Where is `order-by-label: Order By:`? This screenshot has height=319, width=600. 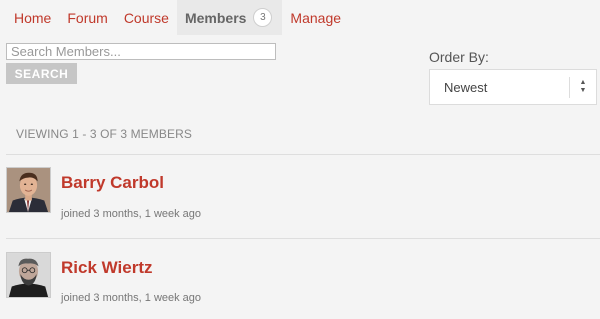
order-by-label: Order By: is located at coordinates (459, 57).